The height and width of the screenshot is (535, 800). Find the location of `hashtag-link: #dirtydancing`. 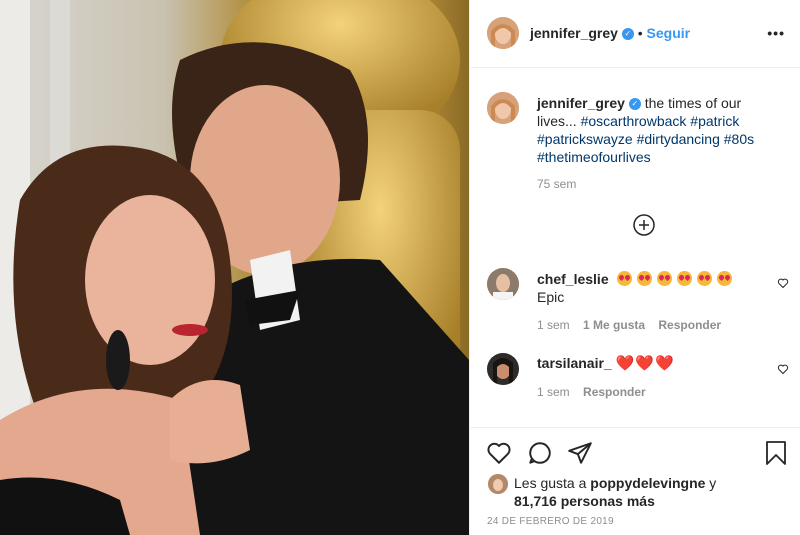

hashtag-link: #dirtydancing is located at coordinates (678, 139).